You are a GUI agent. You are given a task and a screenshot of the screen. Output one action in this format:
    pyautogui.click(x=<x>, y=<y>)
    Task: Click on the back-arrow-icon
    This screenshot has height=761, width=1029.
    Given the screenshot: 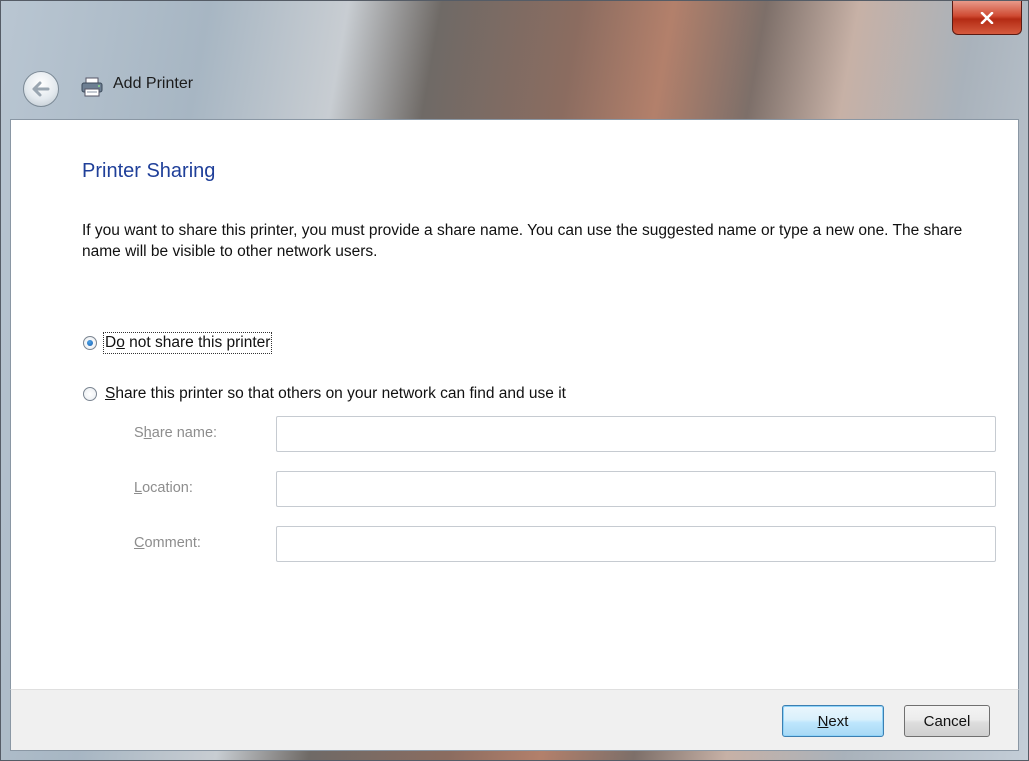 What is the action you would take?
    pyautogui.click(x=41, y=89)
    